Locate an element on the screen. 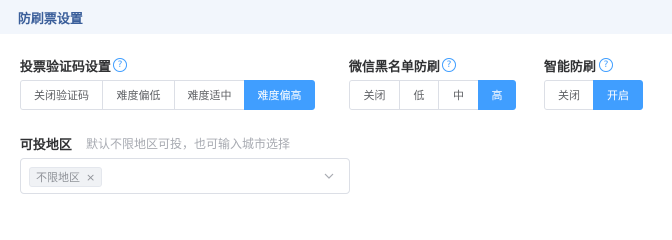 This screenshot has width=672, height=240. wechat-blacklist-segmented: 关闭 低 中 高 is located at coordinates (432, 95).